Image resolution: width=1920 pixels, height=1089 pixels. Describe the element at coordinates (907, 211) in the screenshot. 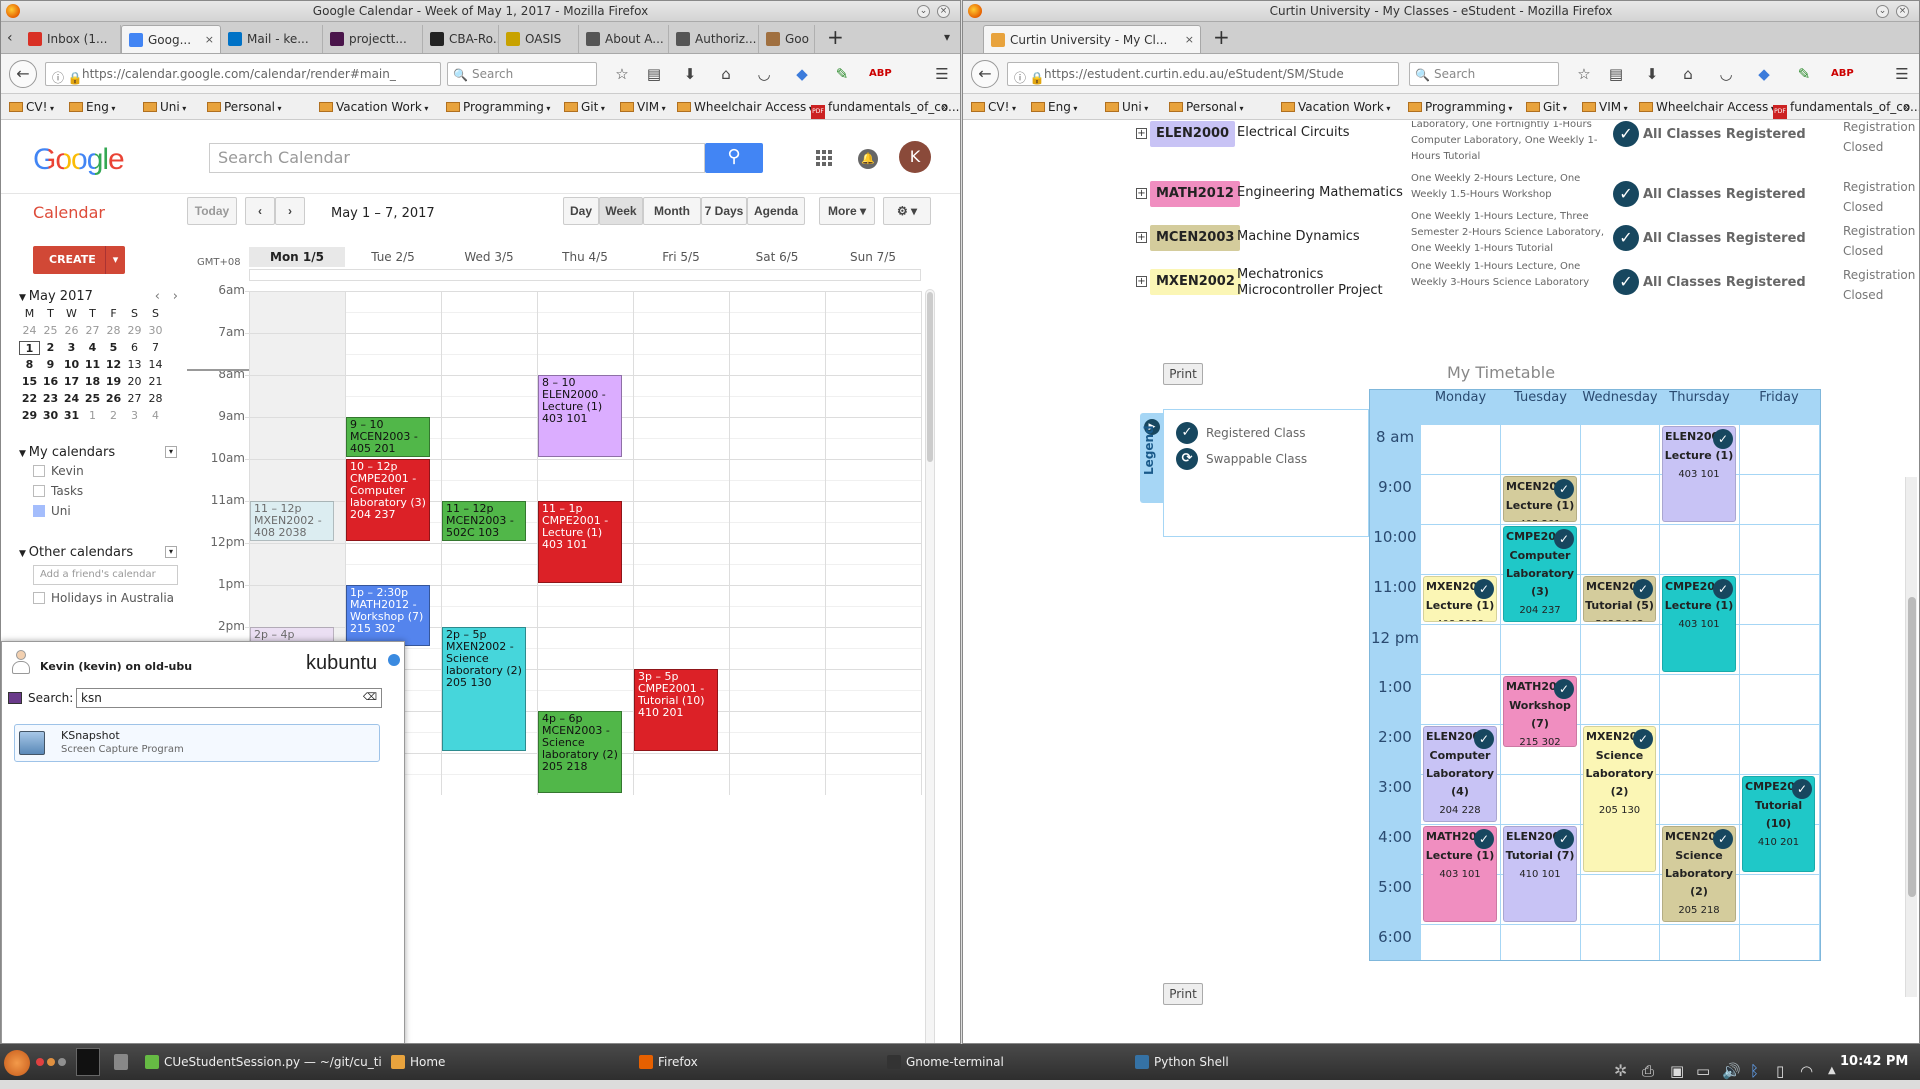

I see `settings-gear-icon: ⚙ ▾` at that location.